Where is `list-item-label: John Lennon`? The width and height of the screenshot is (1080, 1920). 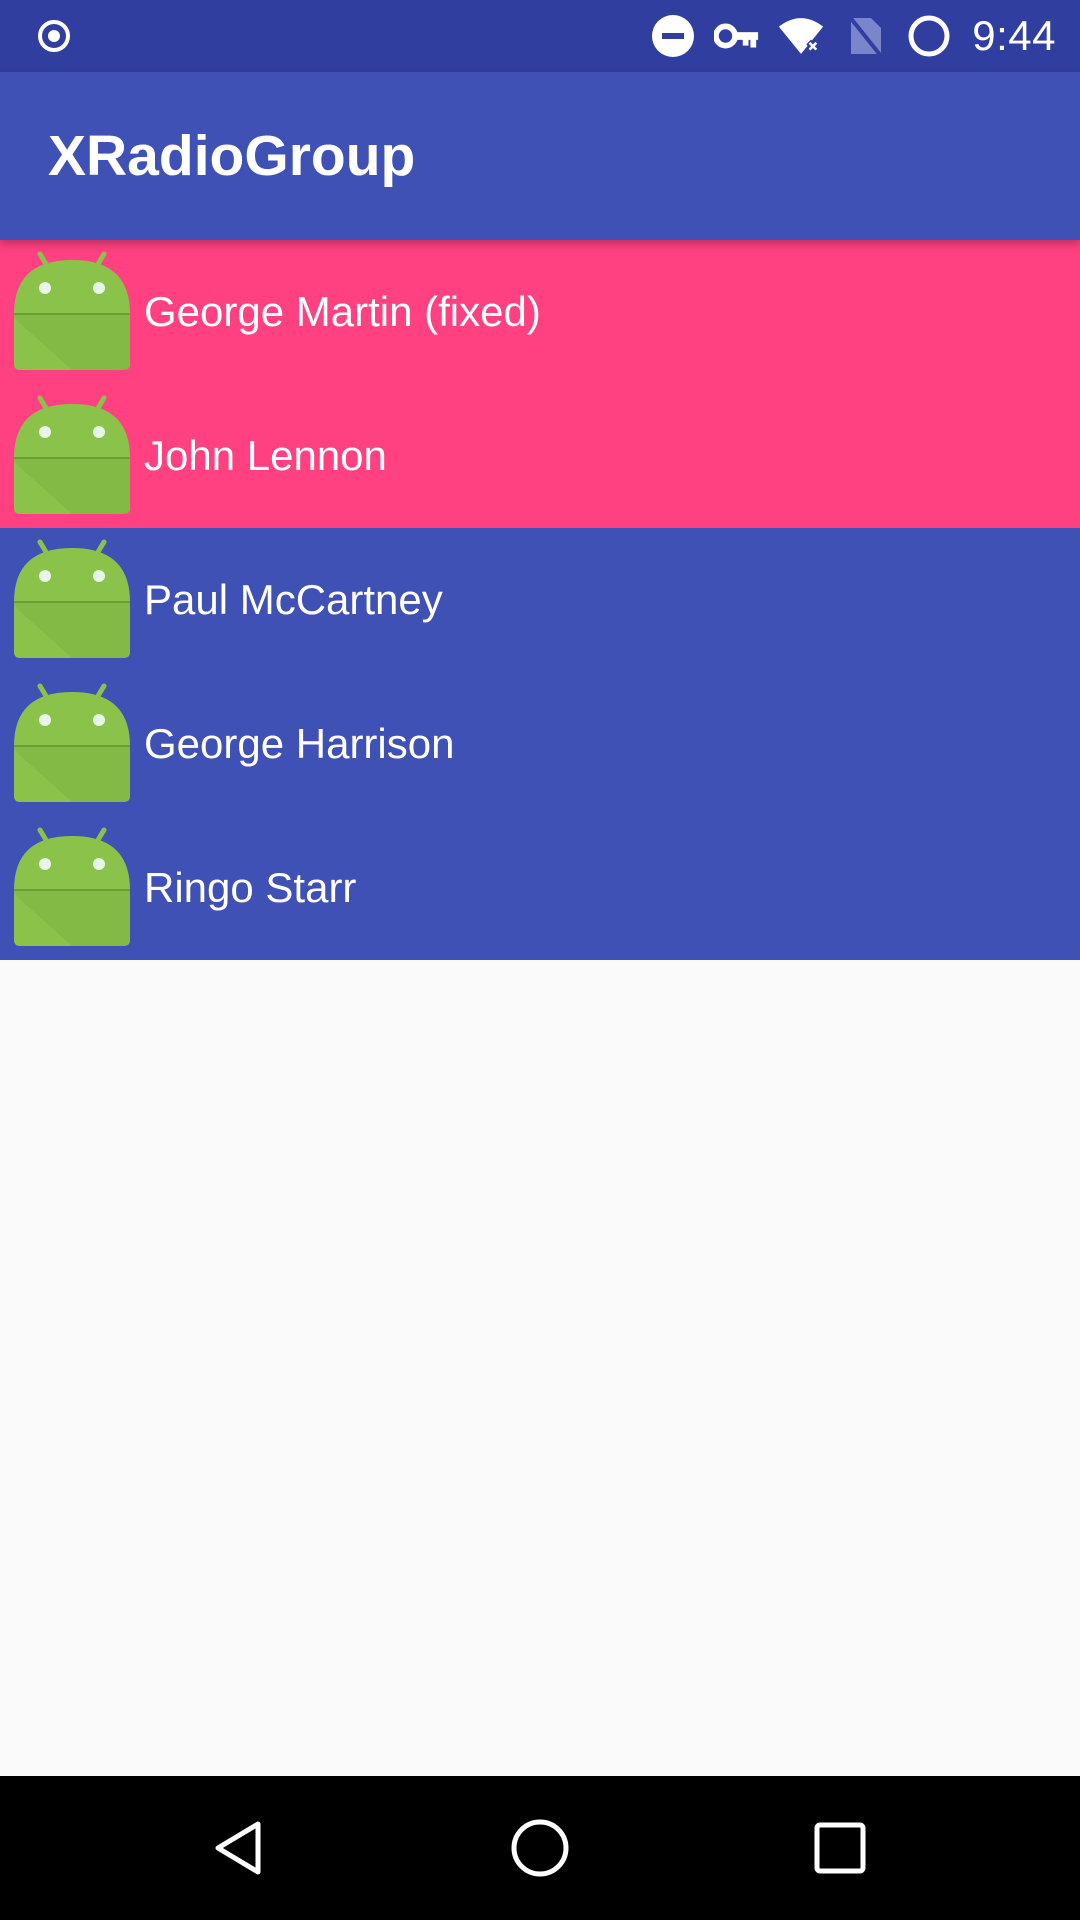 list-item-label: John Lennon is located at coordinates (265, 455).